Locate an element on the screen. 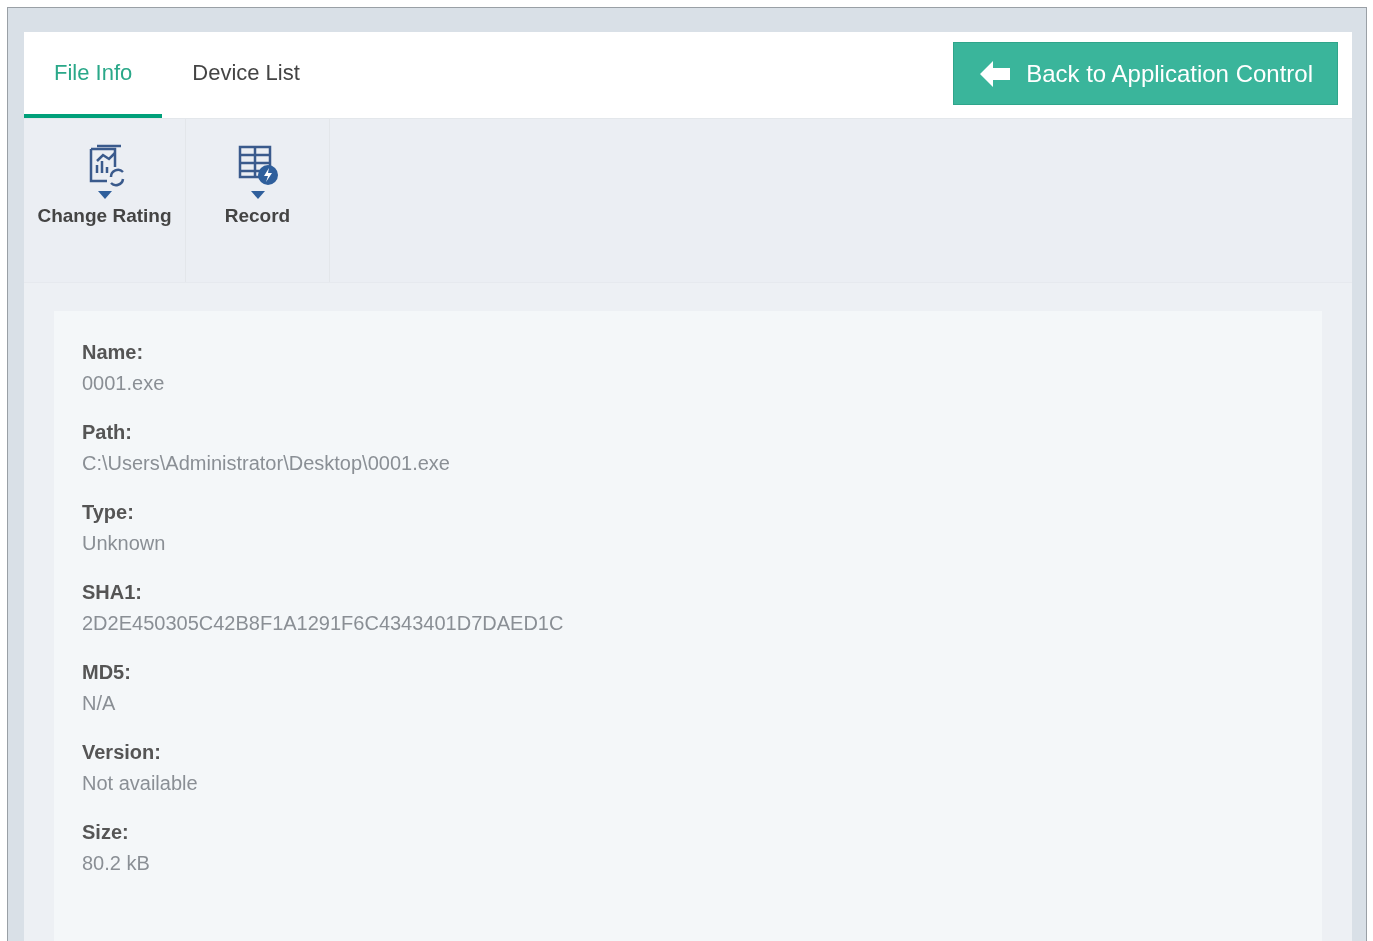 This screenshot has height=941, width=1373. field-label: Version: is located at coordinates (122, 752).